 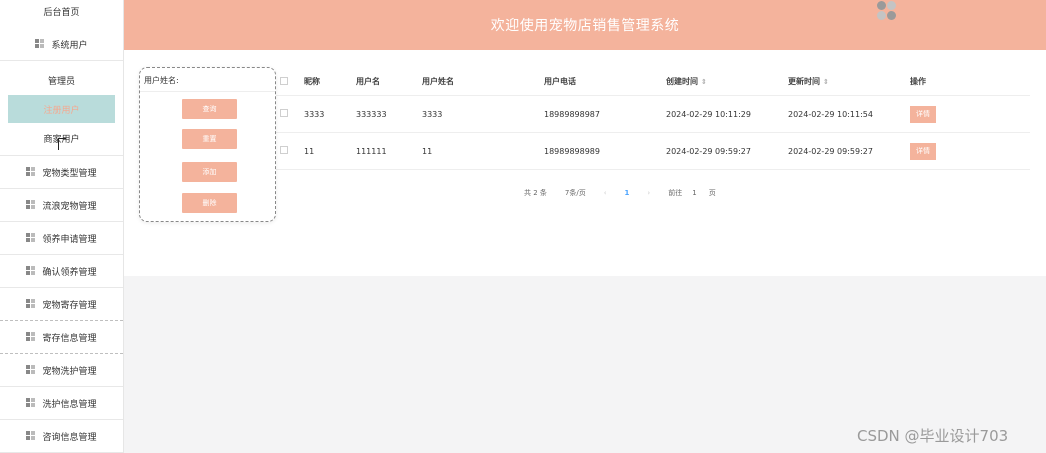 What do you see at coordinates (69, 338) in the screenshot?
I see `sidebar-item-label: 寄存信息管理` at bounding box center [69, 338].